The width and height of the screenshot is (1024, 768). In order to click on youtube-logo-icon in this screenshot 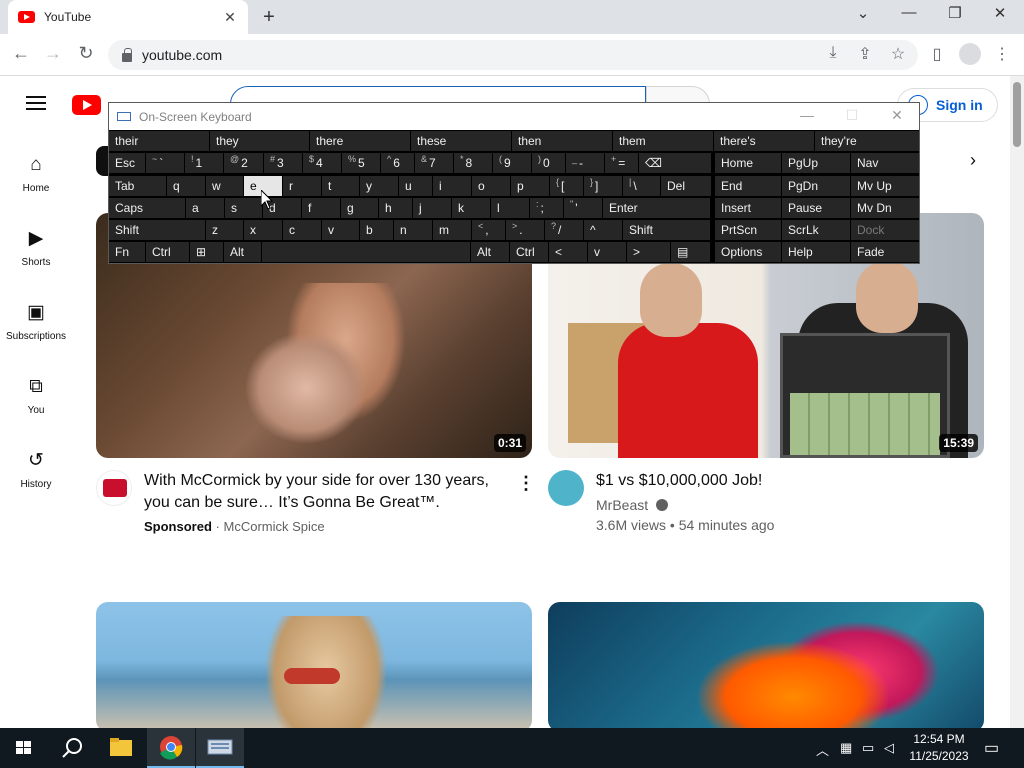, I will do `click(86, 105)`.